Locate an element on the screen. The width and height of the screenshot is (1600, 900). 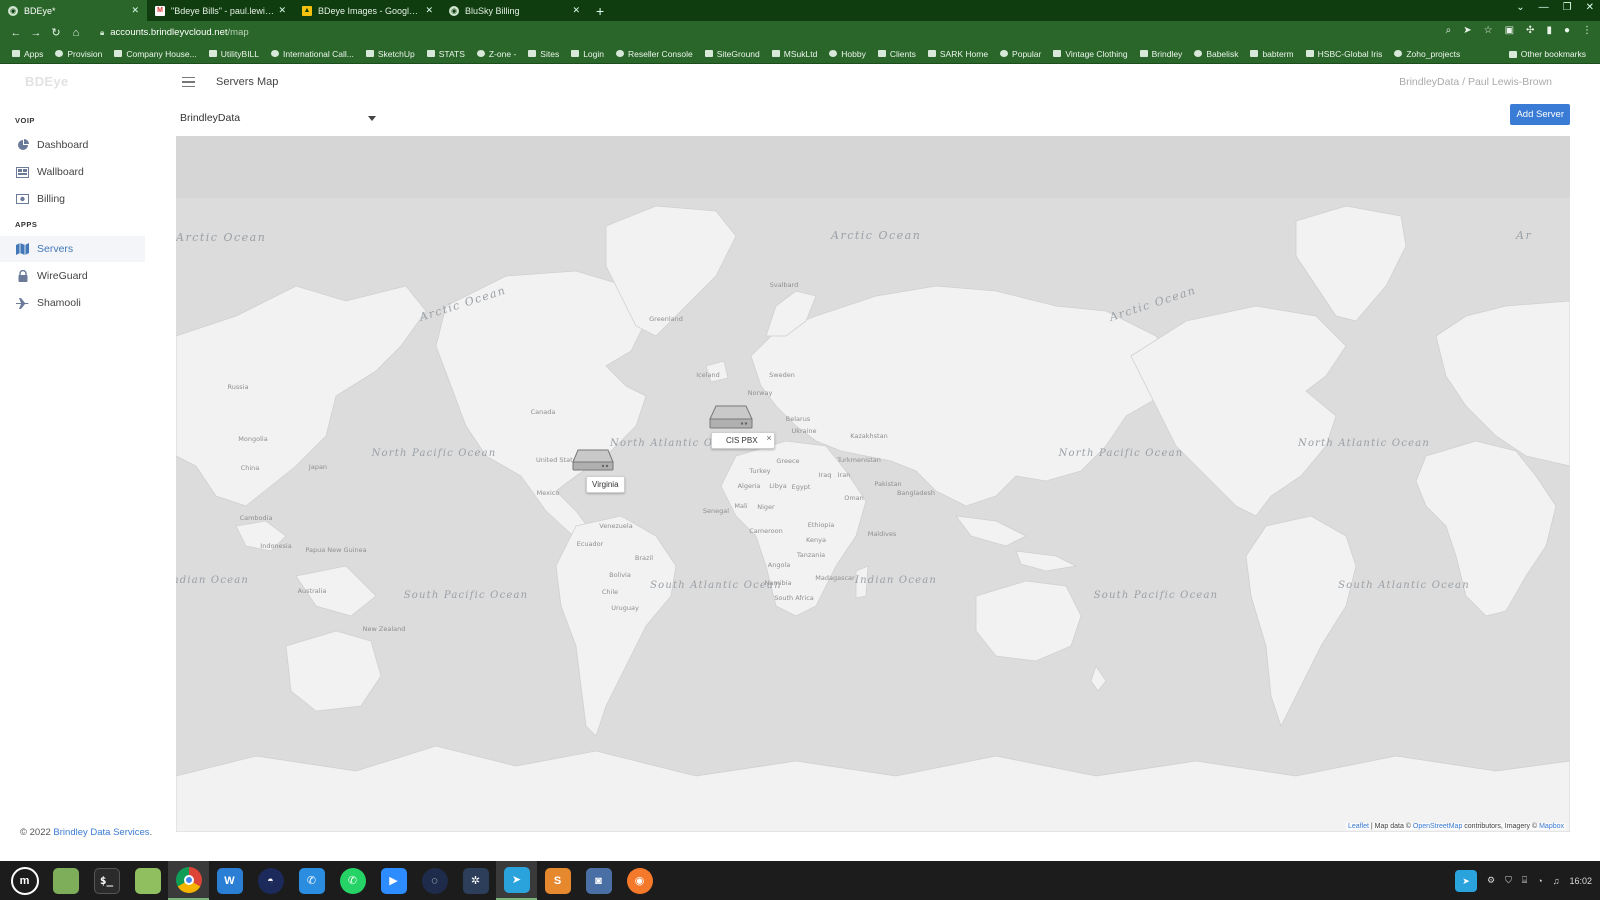
wifi-icon: ◔ is located at coordinates (1539, 881).